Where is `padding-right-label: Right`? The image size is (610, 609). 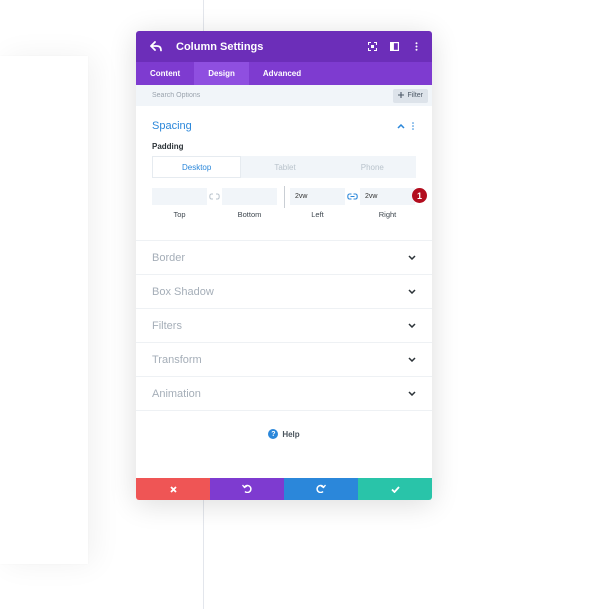
padding-right-label: Right is located at coordinates (387, 214).